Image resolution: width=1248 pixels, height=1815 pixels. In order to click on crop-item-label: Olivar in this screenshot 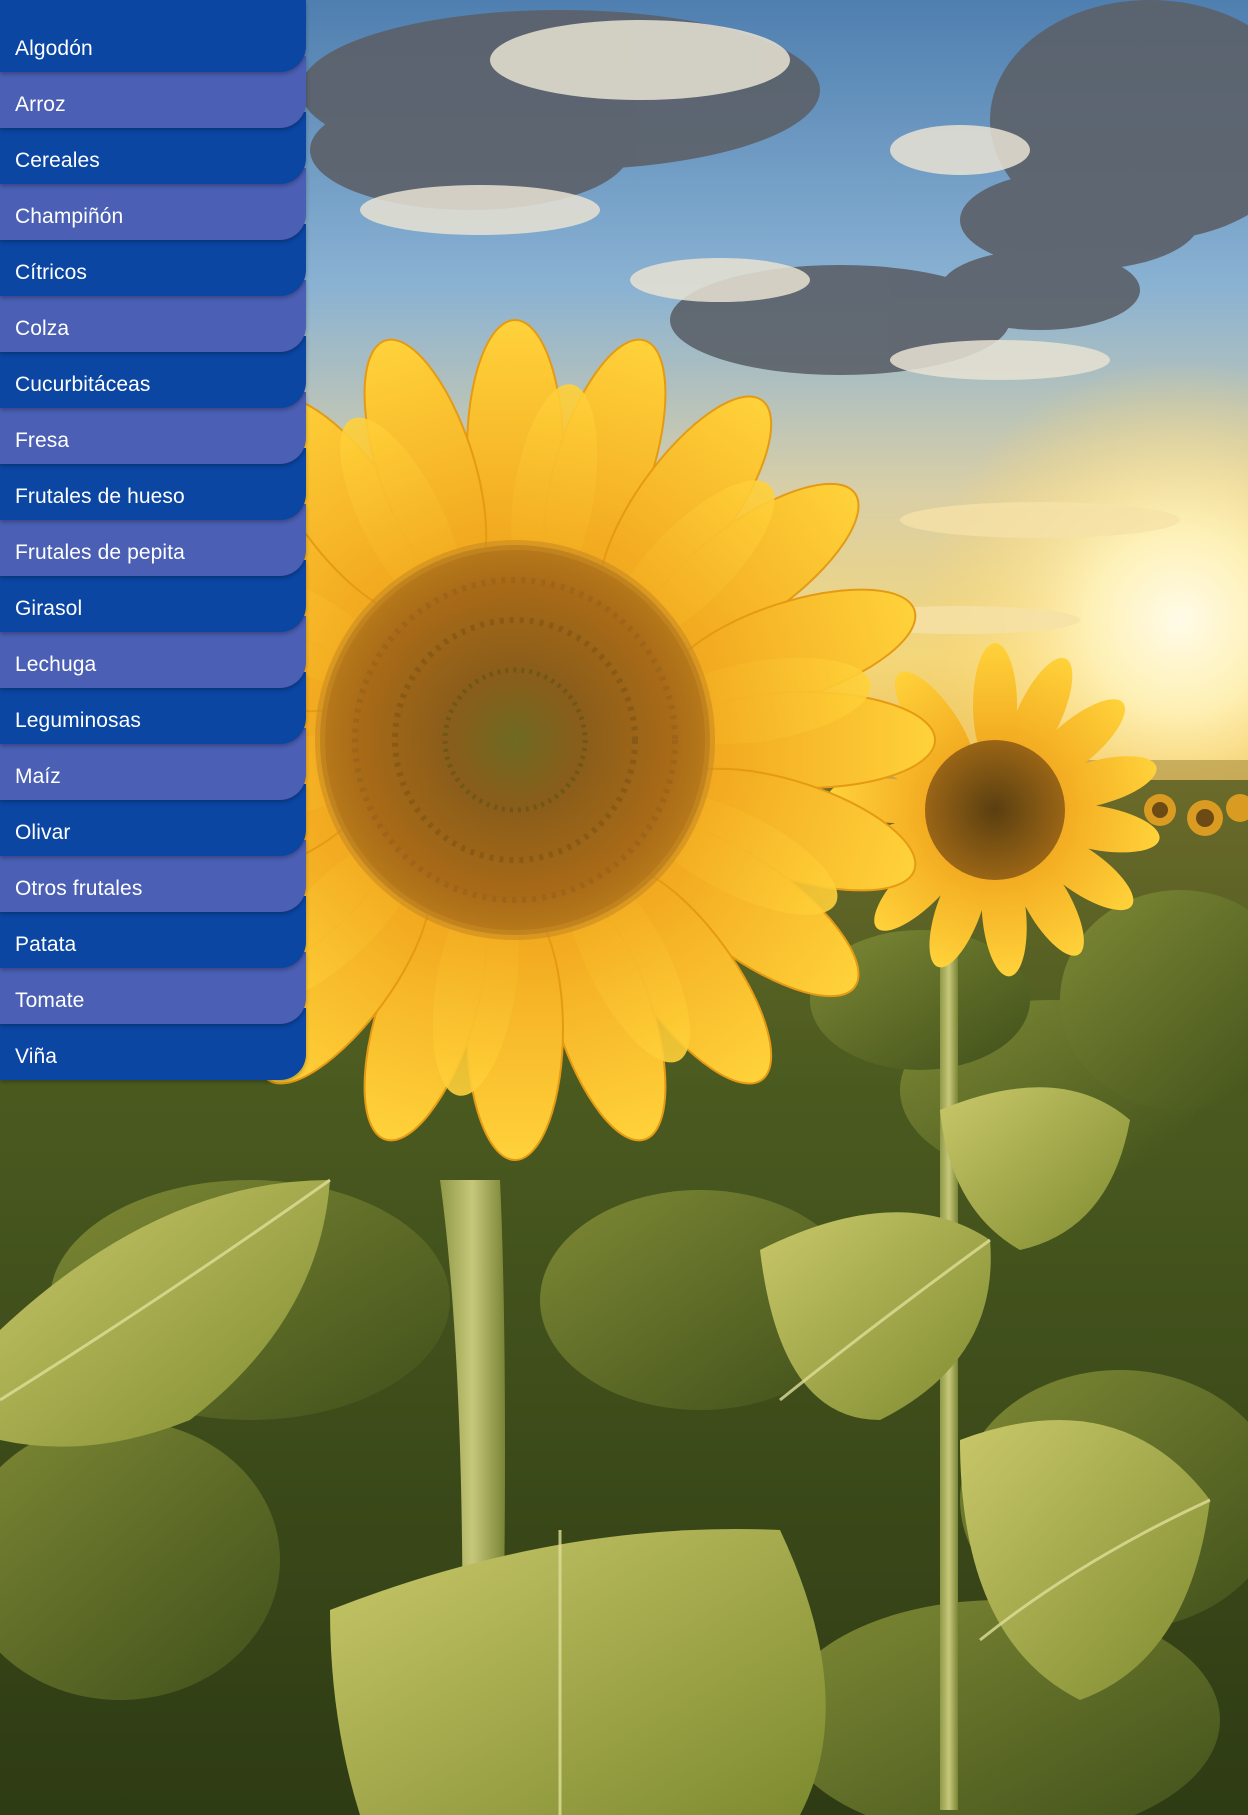, I will do `click(43, 832)`.